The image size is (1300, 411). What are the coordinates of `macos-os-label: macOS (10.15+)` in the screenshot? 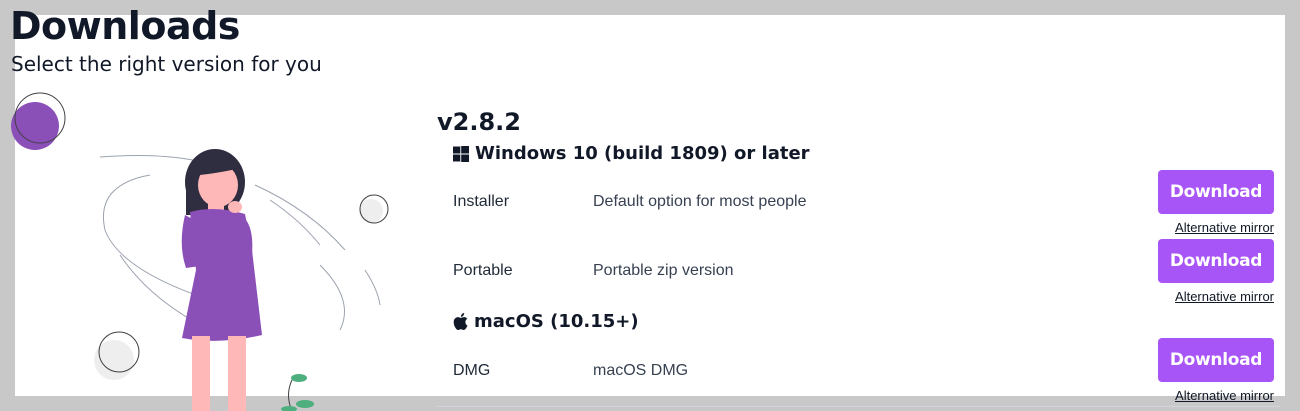 It's located at (556, 321).